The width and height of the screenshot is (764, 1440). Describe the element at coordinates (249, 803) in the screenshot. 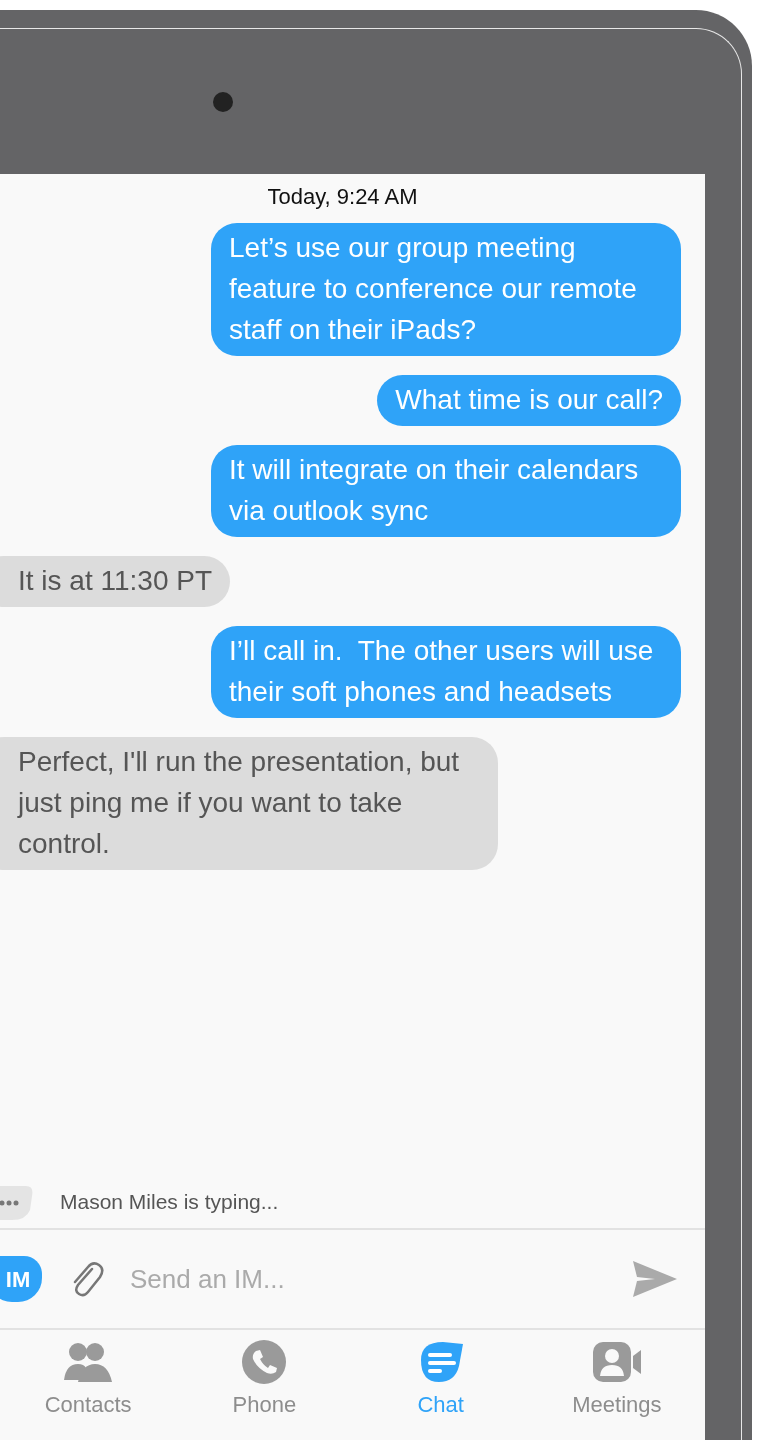

I see `received-message: Perfect, I'll run the presentation, but just ping me if you want to take control.` at that location.